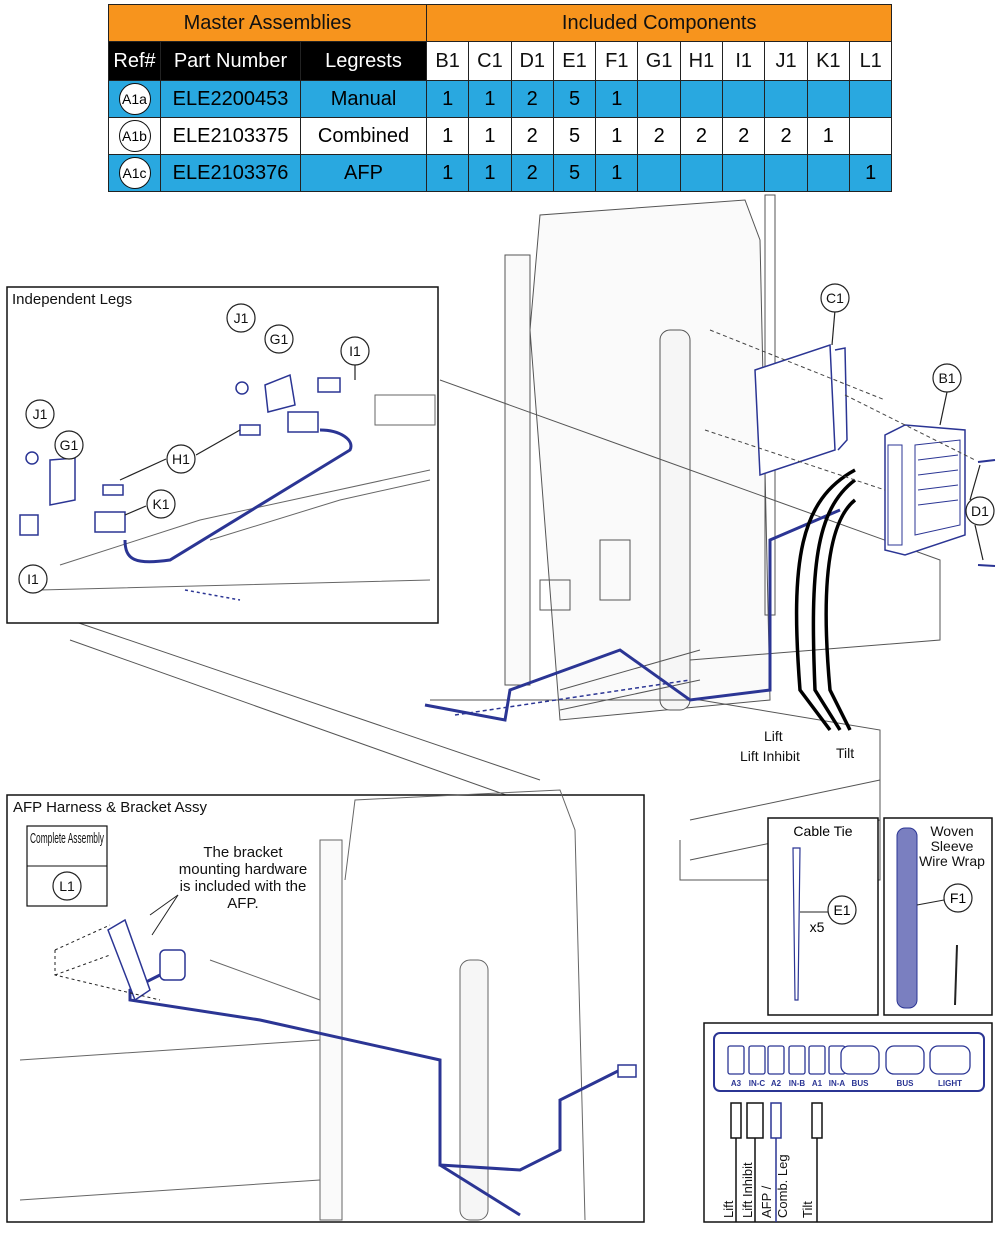  I want to click on cable-label-lift-inhibit: Lift Inhibit, so click(770, 756).